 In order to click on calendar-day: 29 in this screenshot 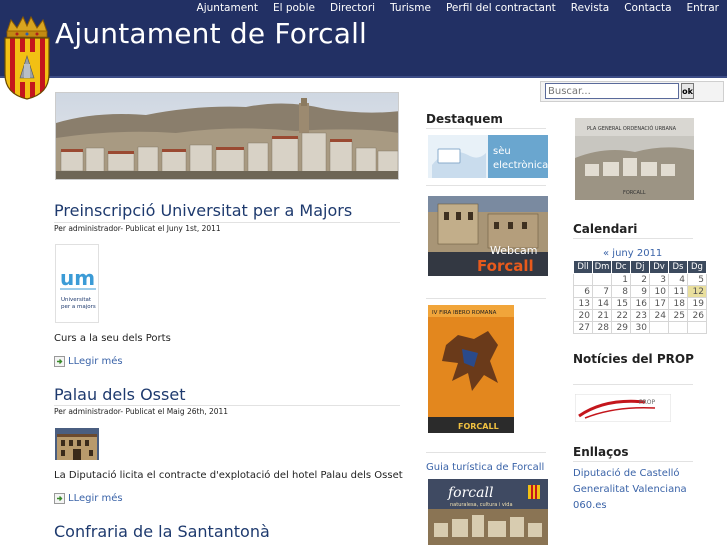, I will do `click(621, 327)`.